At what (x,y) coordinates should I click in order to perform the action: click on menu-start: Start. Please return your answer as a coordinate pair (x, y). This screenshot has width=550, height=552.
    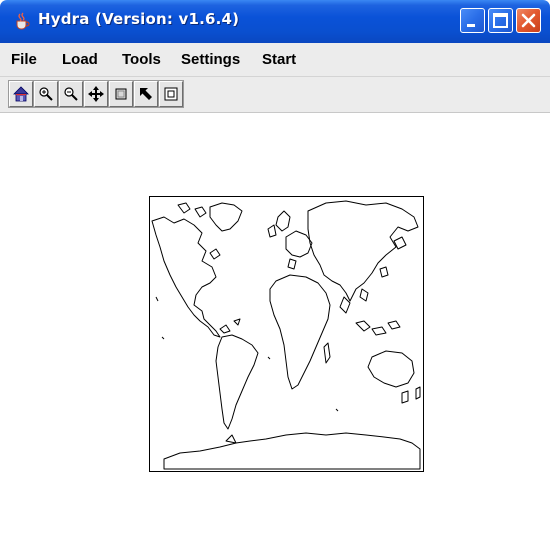
    Looking at the image, I should click on (279, 59).